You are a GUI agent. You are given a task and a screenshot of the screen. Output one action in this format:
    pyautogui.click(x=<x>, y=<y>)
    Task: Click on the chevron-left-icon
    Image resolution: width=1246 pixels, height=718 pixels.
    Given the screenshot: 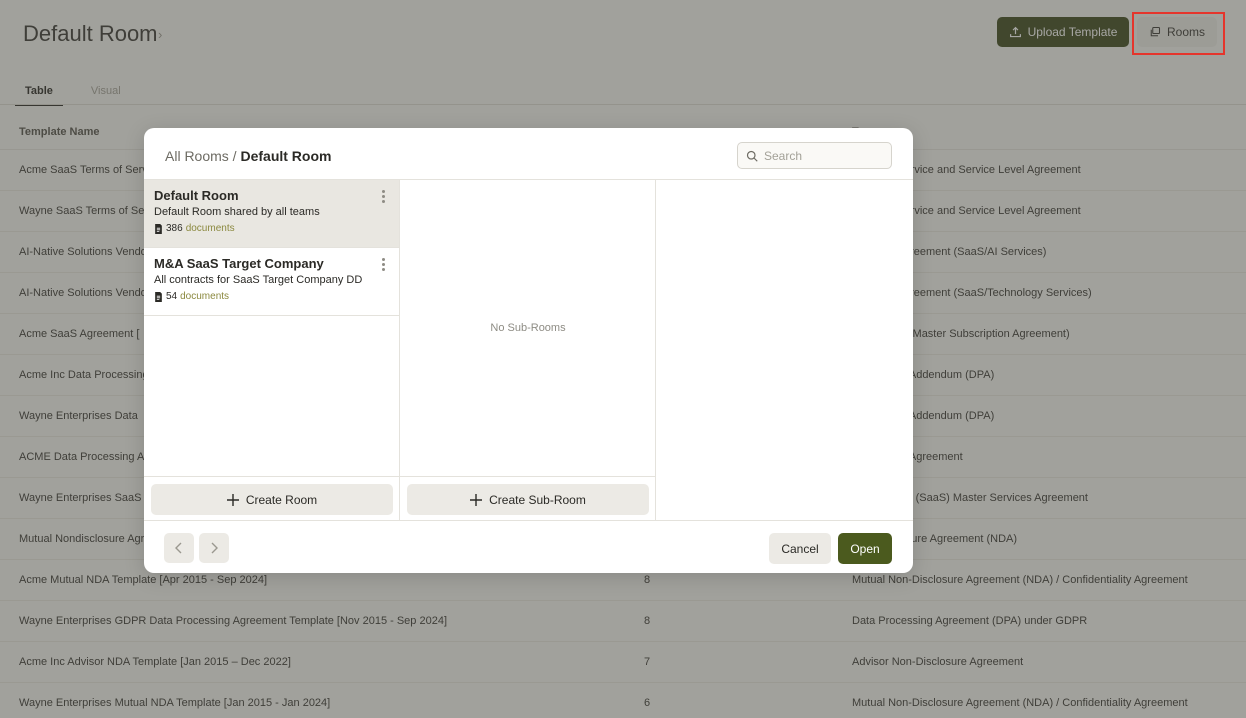 What is the action you would take?
    pyautogui.click(x=178, y=548)
    